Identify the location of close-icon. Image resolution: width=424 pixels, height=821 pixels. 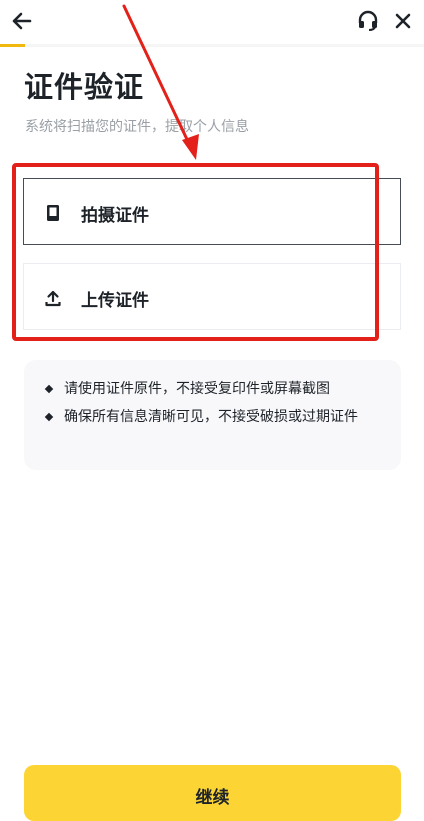
(403, 21).